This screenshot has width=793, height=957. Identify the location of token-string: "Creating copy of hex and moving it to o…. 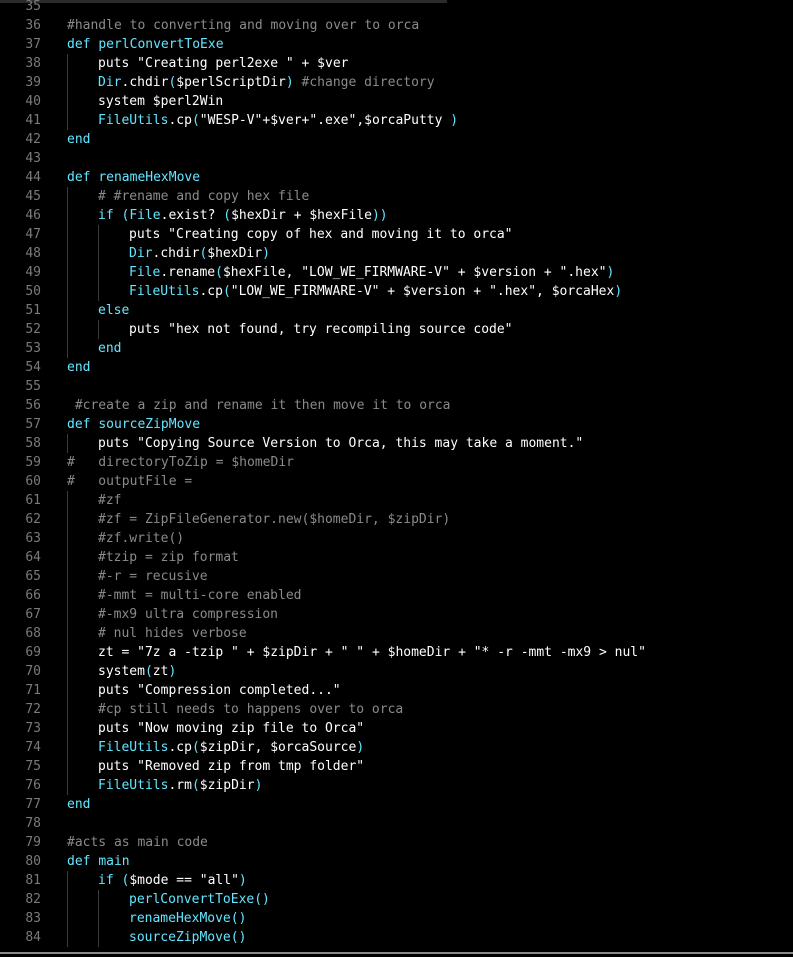
(340, 234).